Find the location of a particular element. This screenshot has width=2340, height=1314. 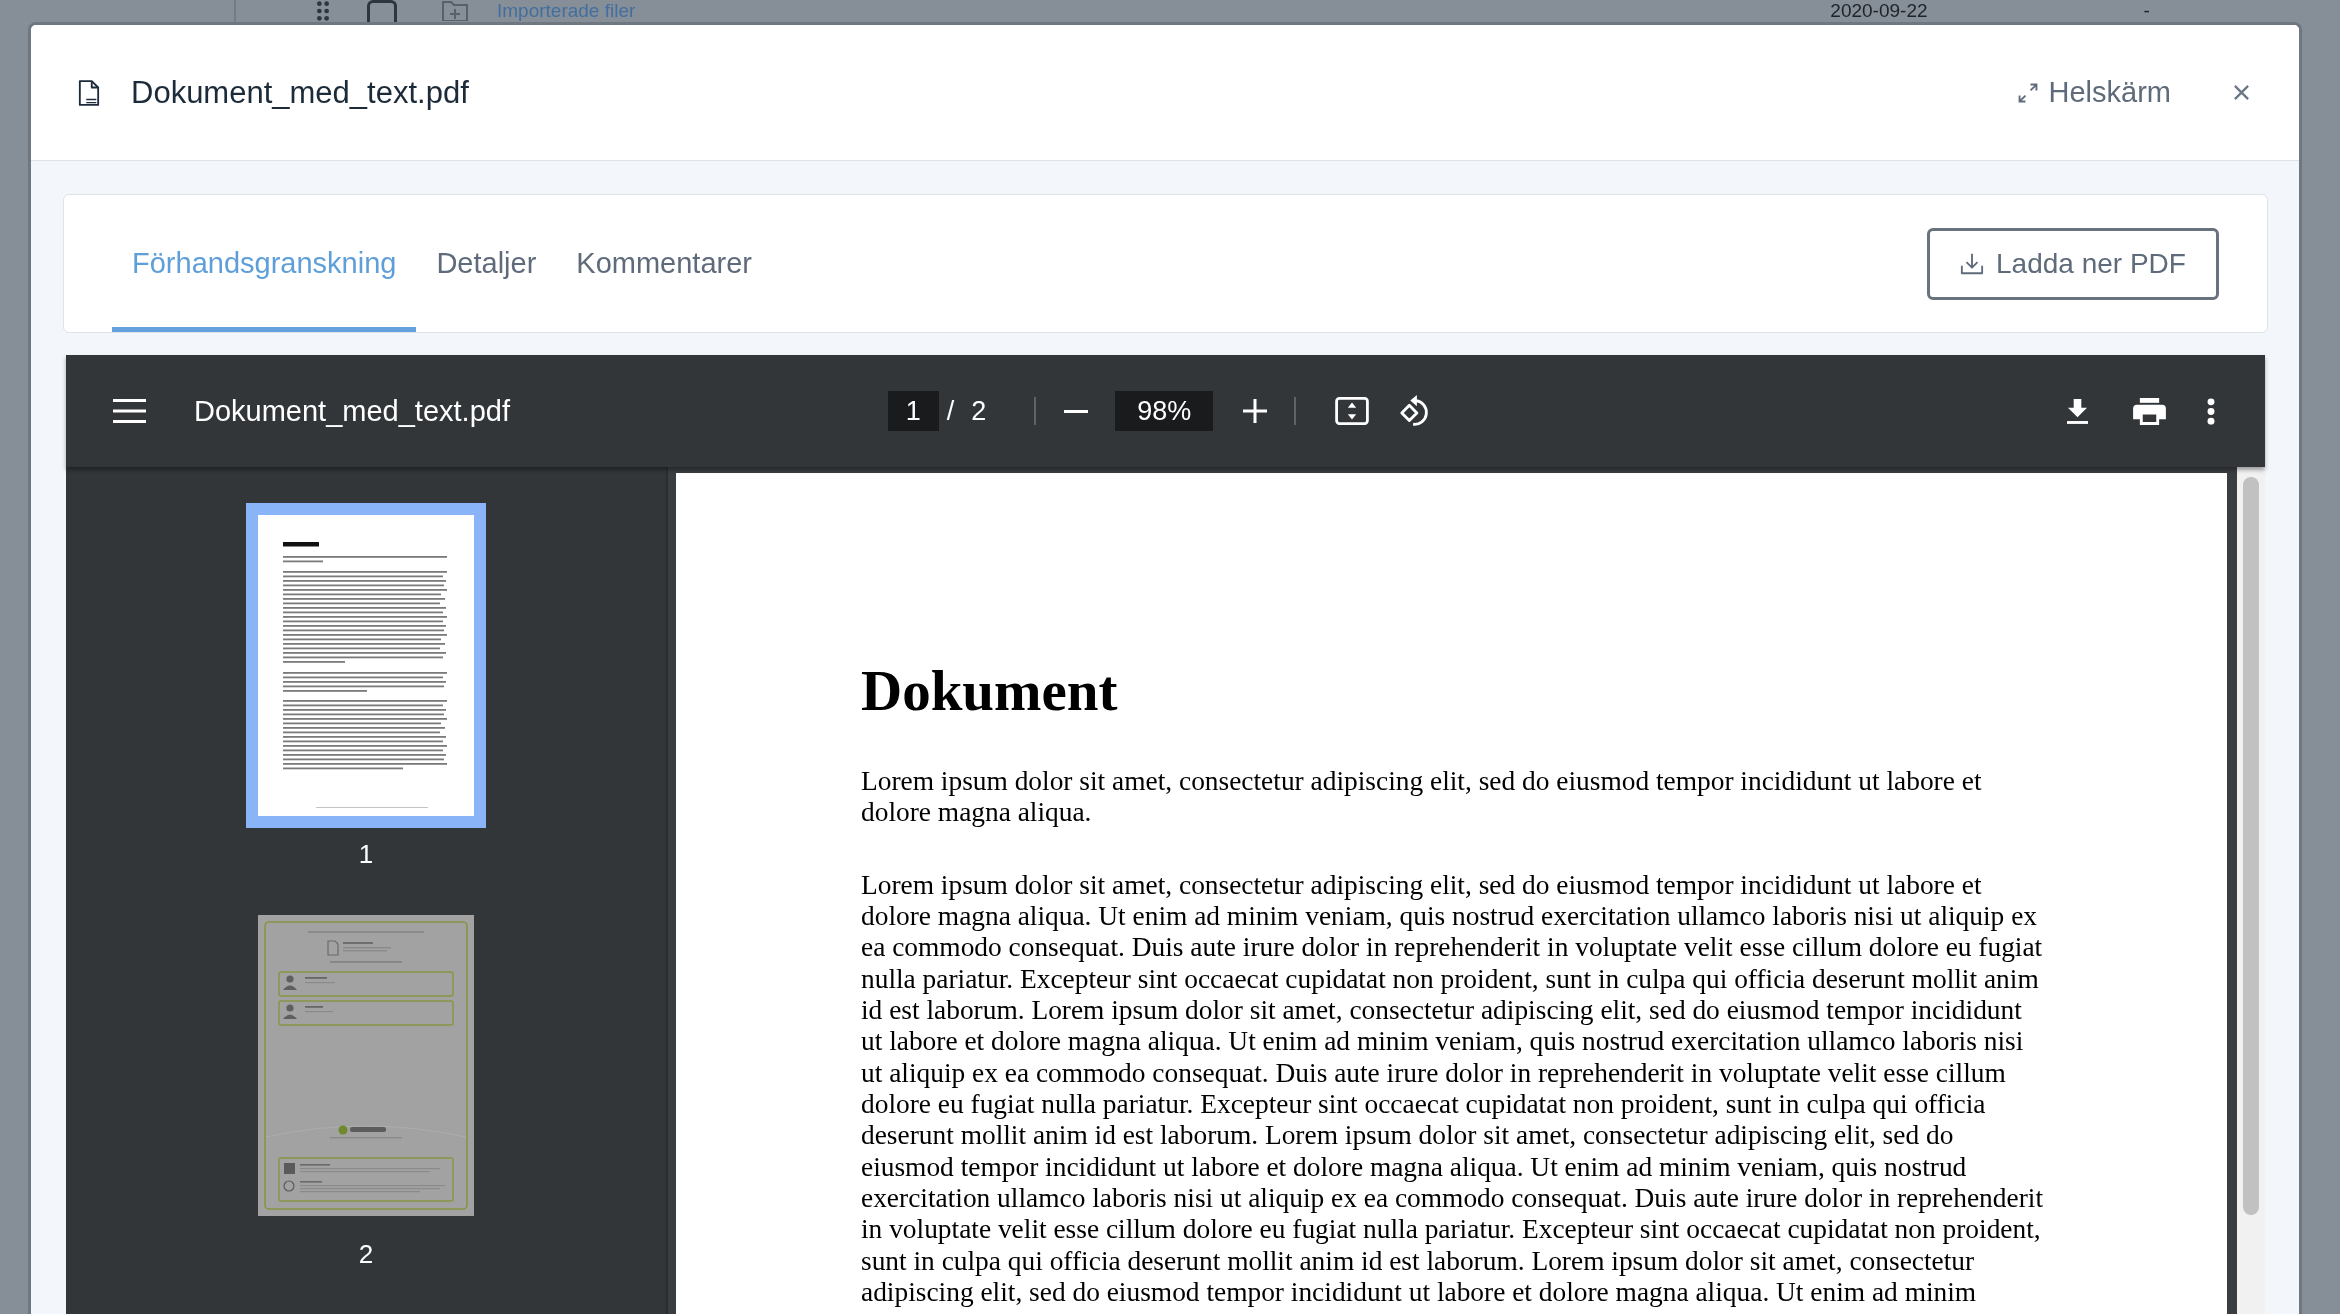

fullscreen-button: Helskärm is located at coordinates (2093, 92).